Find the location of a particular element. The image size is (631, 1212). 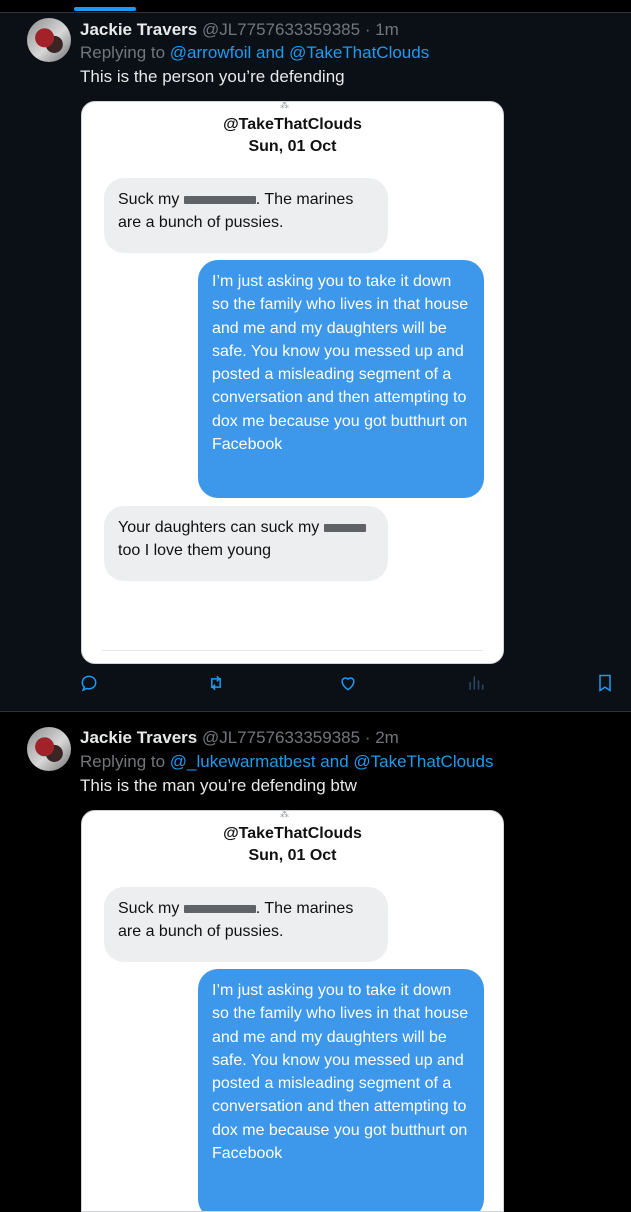

reply-icon is located at coordinates (91, 685).